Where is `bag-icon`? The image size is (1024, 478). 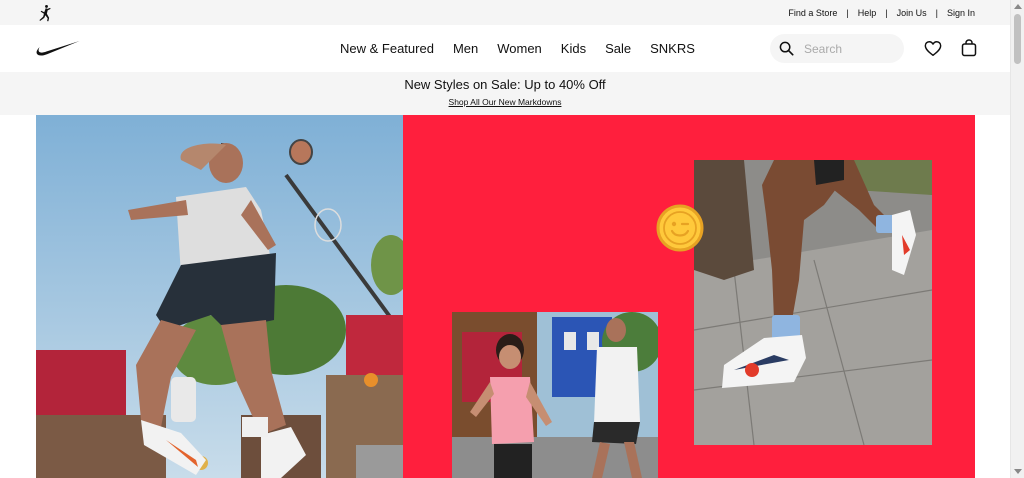
bag-icon is located at coordinates (969, 48).